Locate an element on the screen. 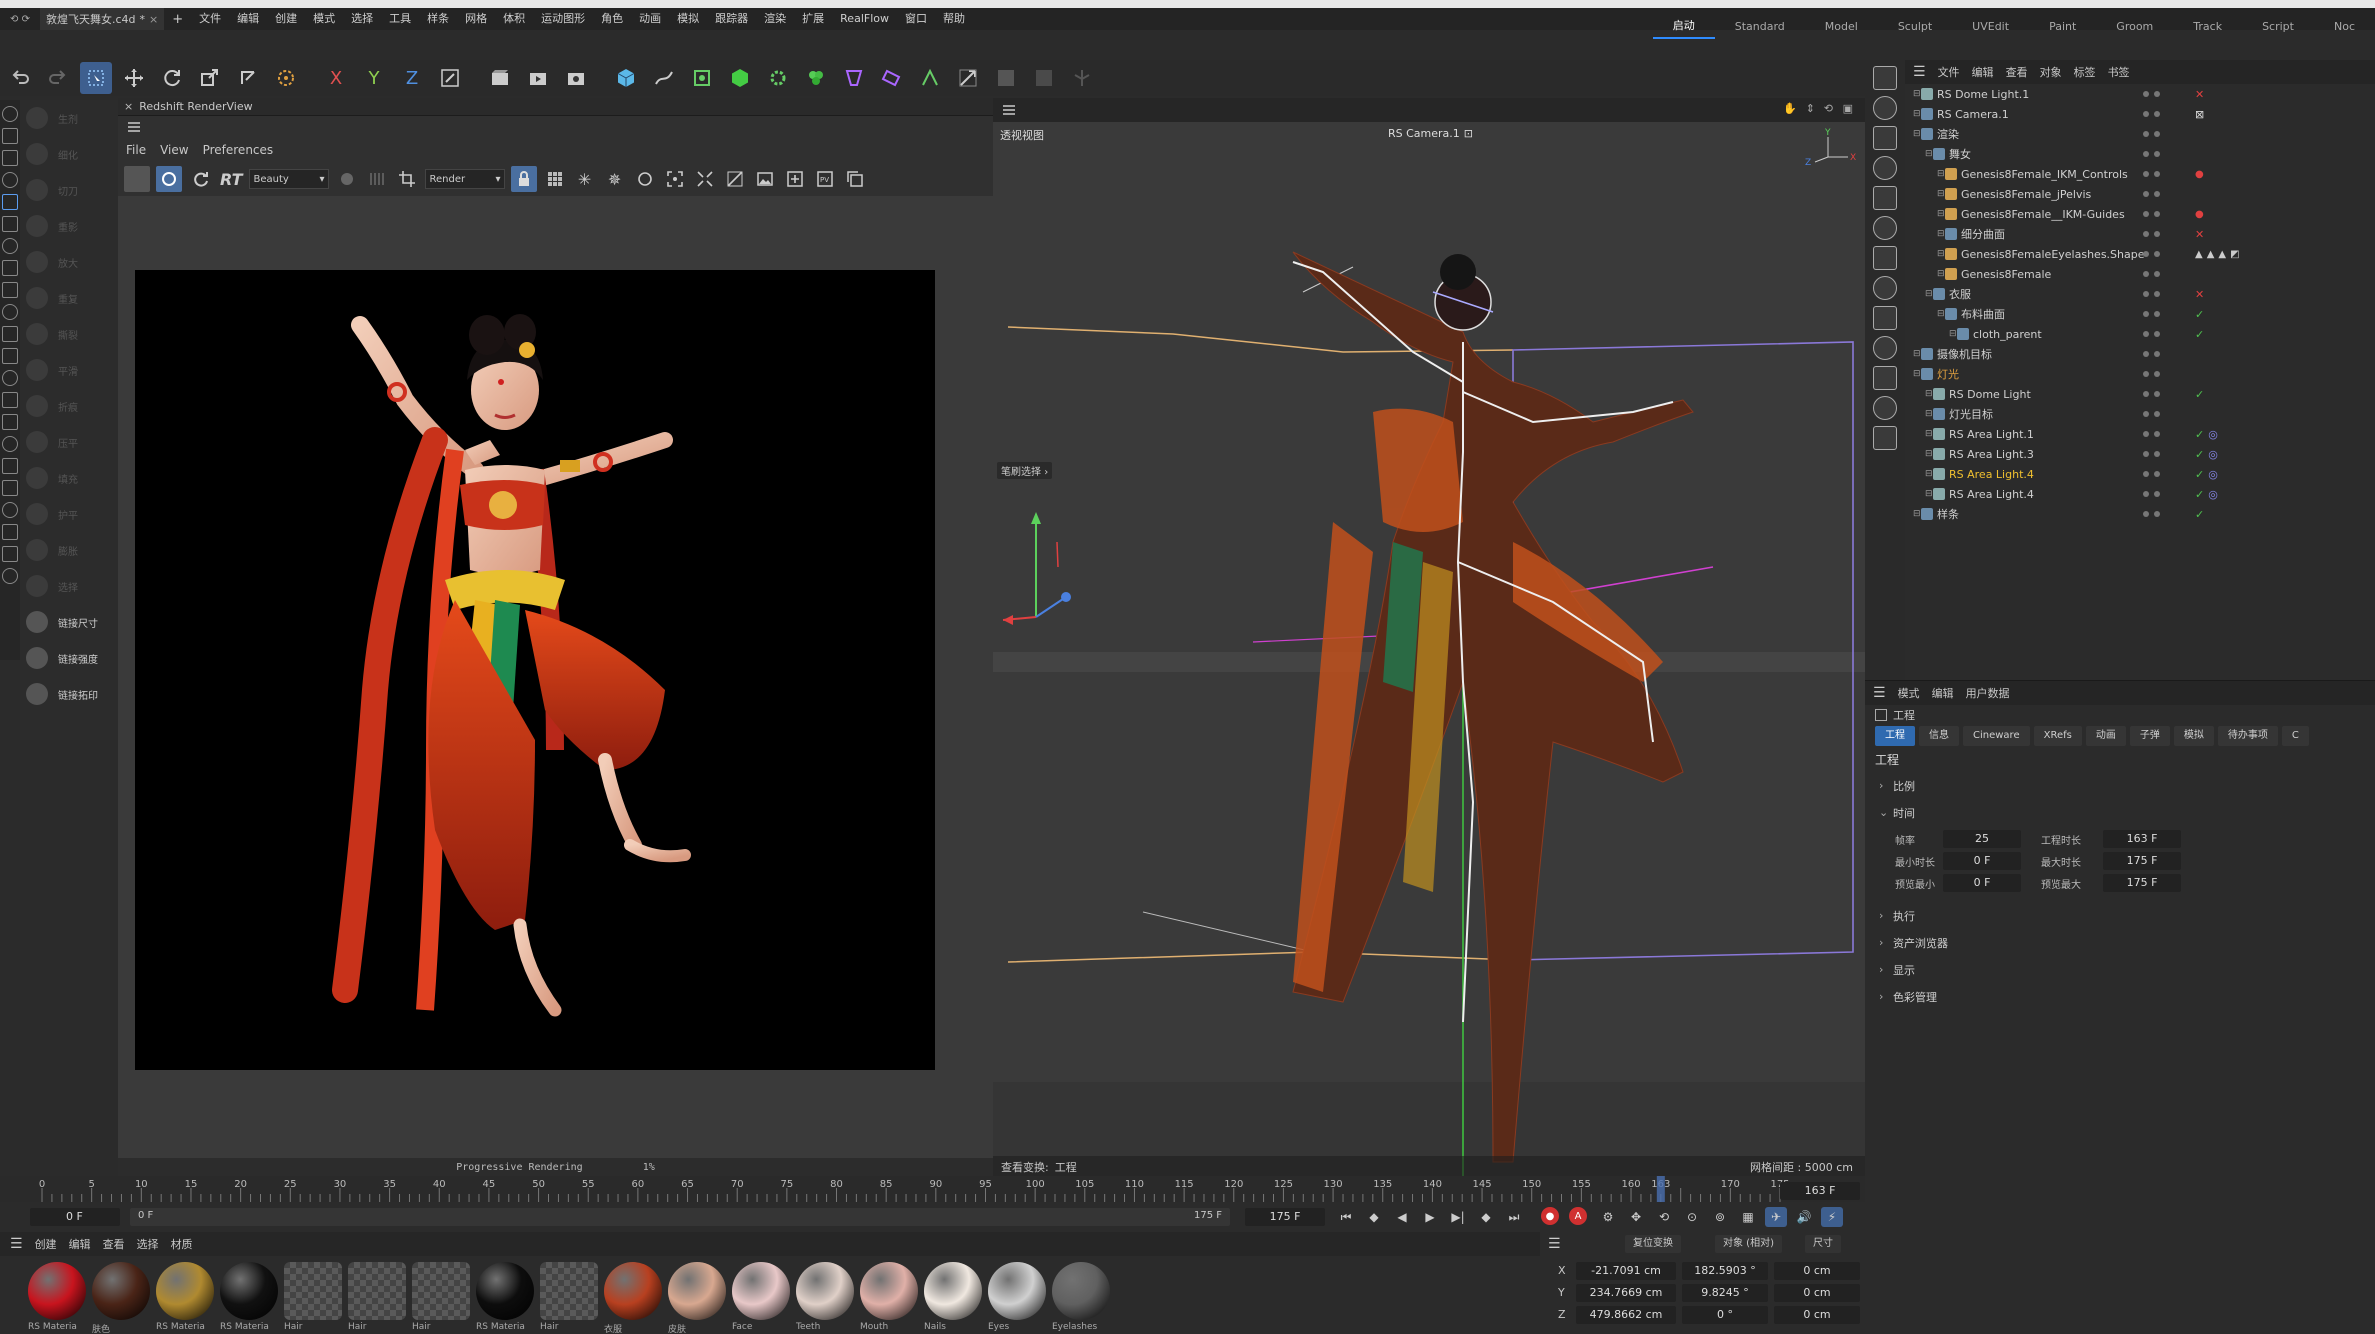 The image size is (2375, 1334). next-key-icon: ◆ is located at coordinates (1486, 1217).